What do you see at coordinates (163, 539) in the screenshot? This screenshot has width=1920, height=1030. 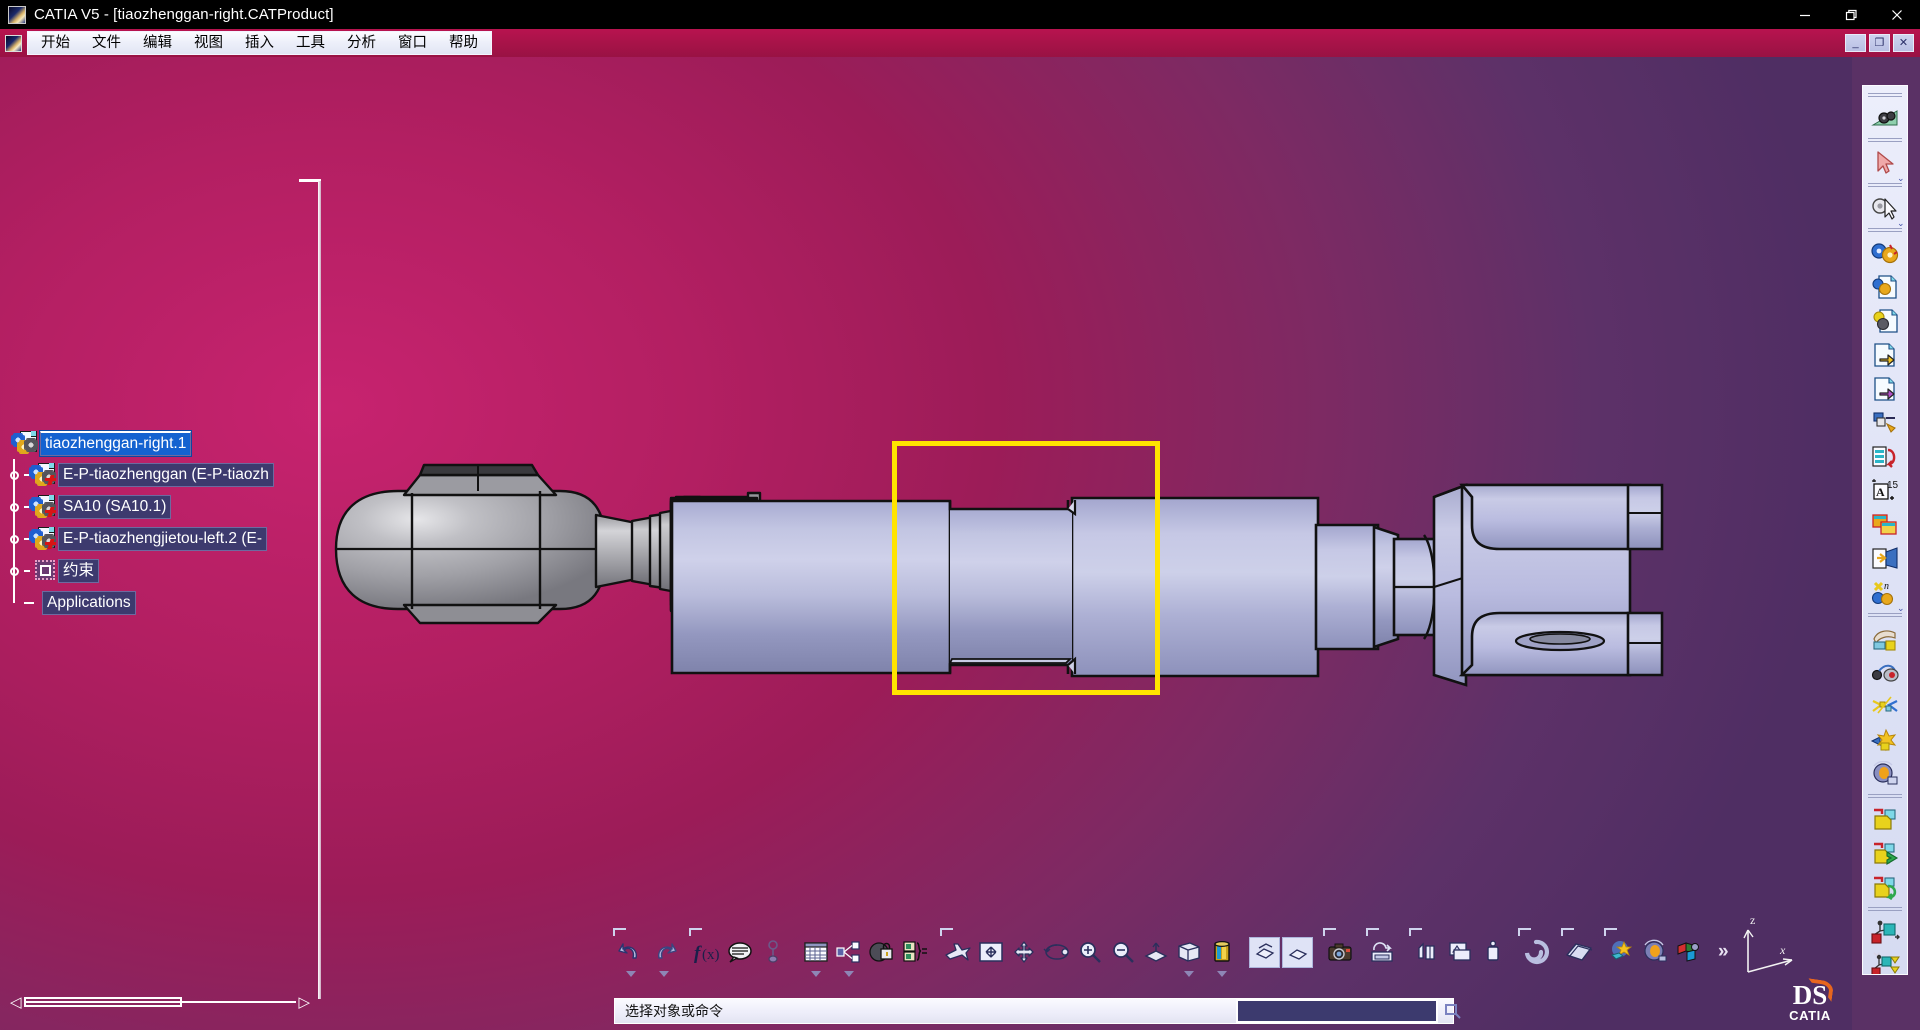 I see `tree-item-label: E-P-tiaozhengjietou-left.2 (E-` at bounding box center [163, 539].